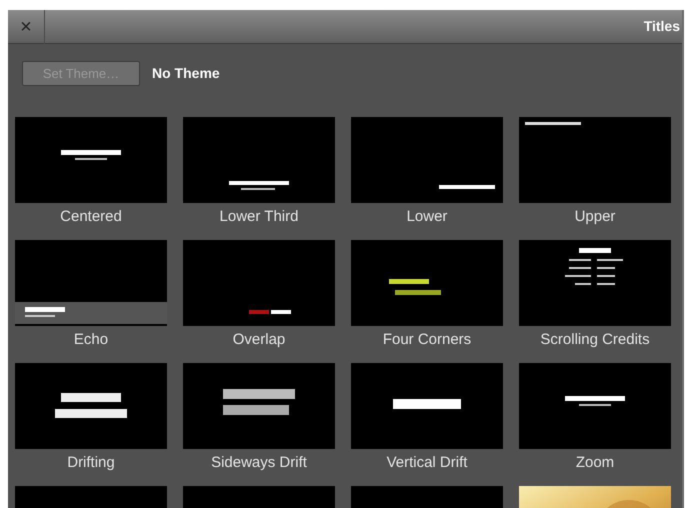 Image resolution: width=686 pixels, height=508 pixels. I want to click on title-style-label: Lower, so click(427, 217).